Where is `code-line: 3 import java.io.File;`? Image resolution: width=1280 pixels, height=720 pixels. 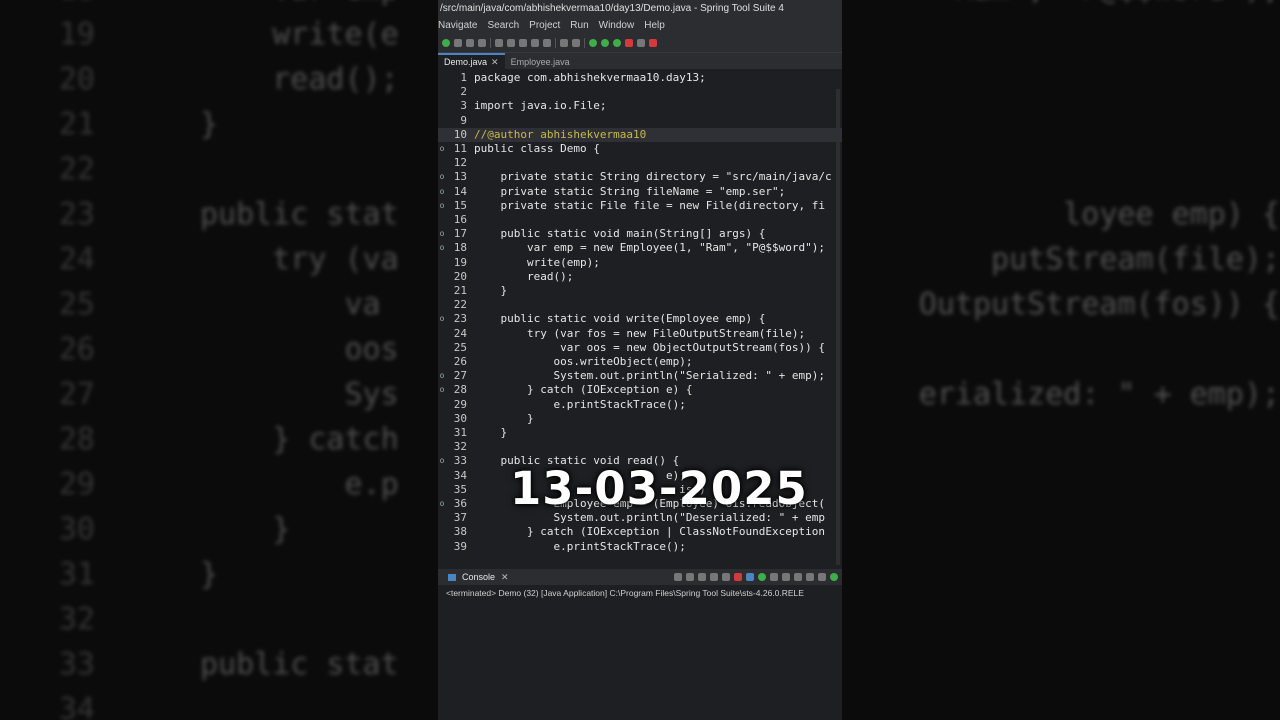
code-line: 3 import java.io.File; is located at coordinates (640, 106).